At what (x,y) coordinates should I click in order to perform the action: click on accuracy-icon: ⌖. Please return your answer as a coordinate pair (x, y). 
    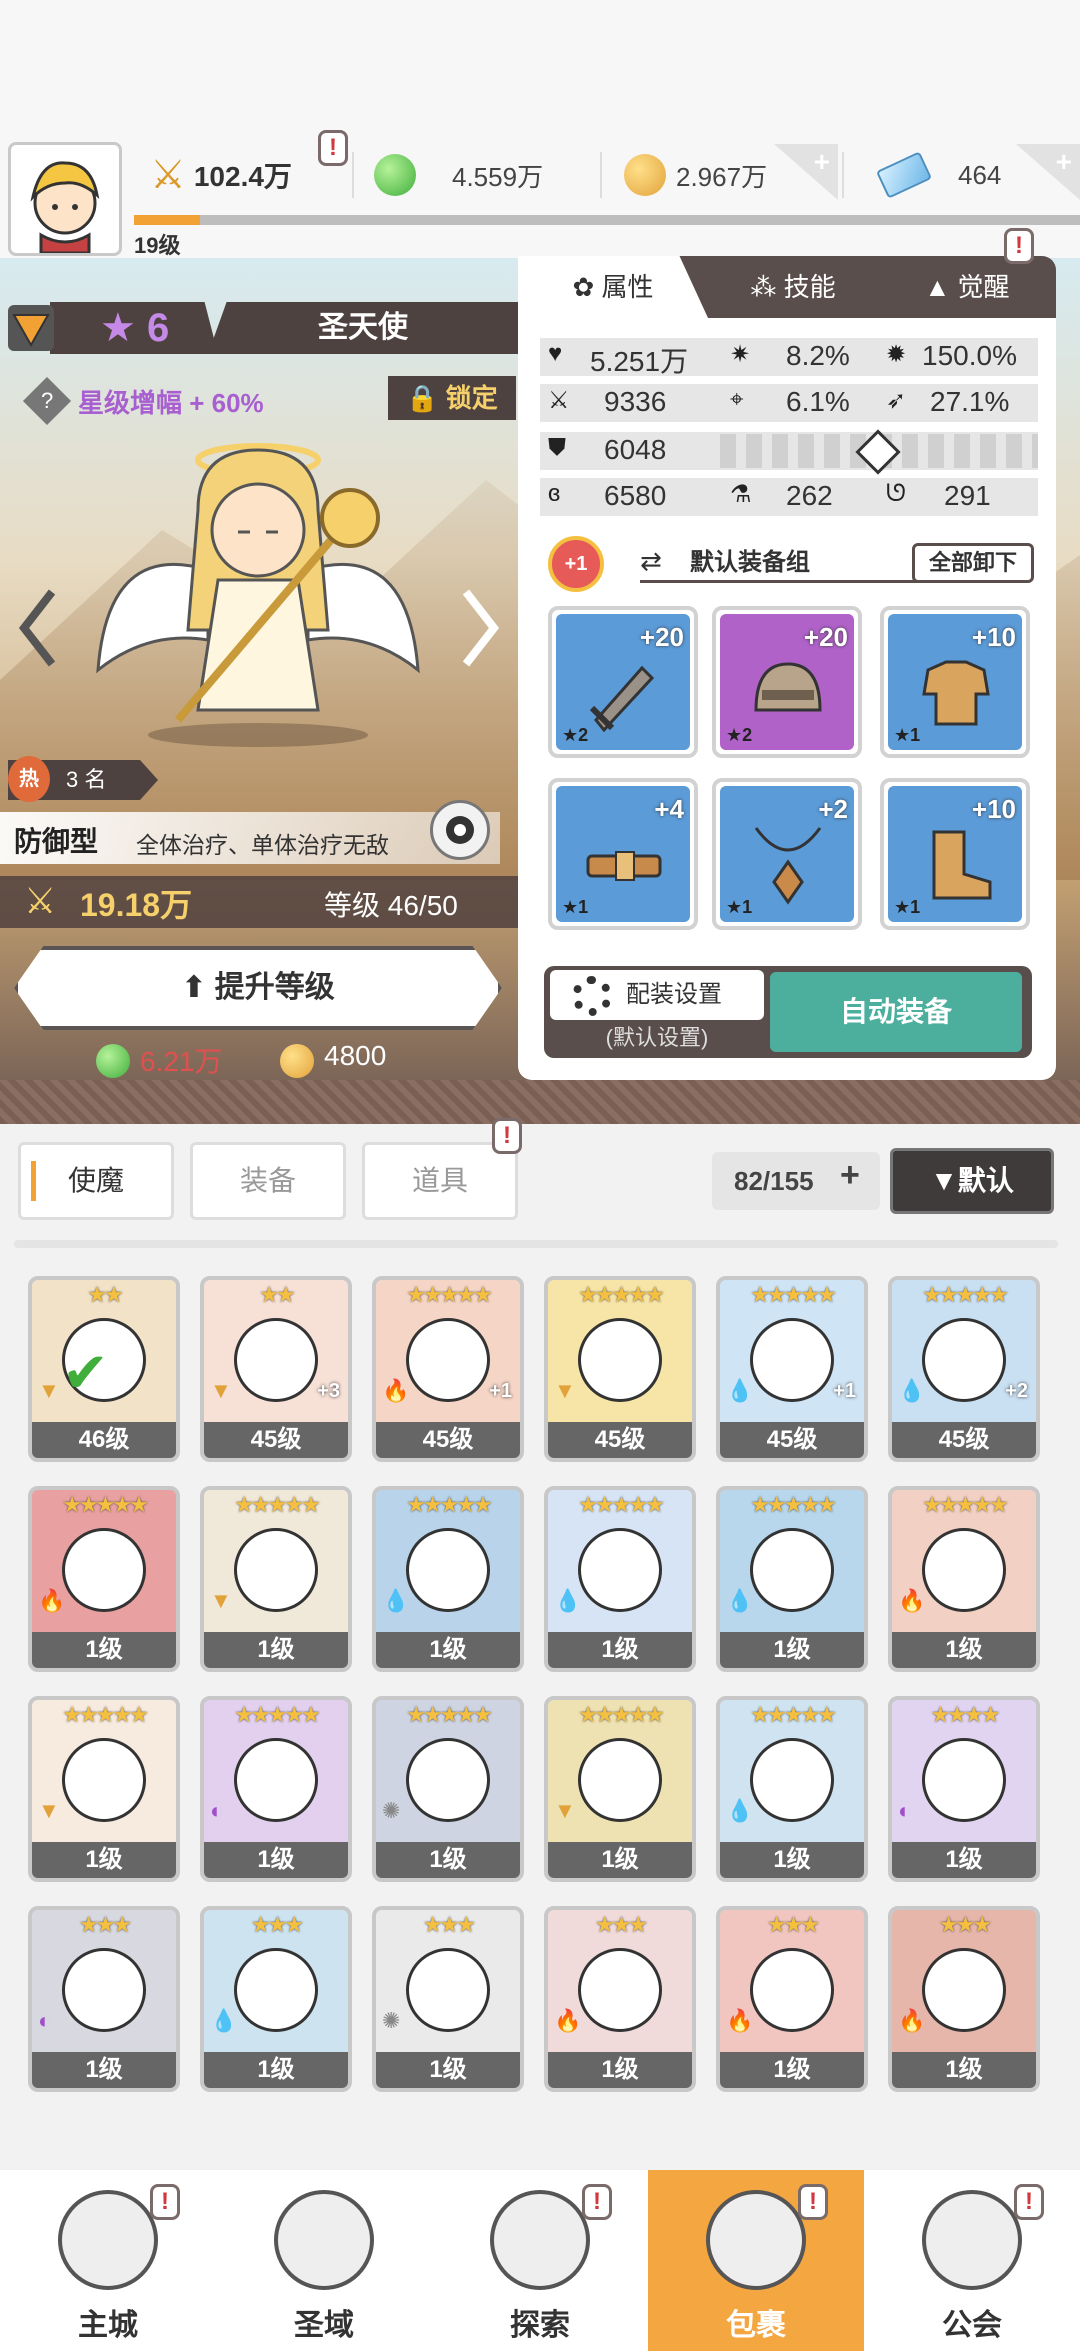
    Looking at the image, I should click on (737, 399).